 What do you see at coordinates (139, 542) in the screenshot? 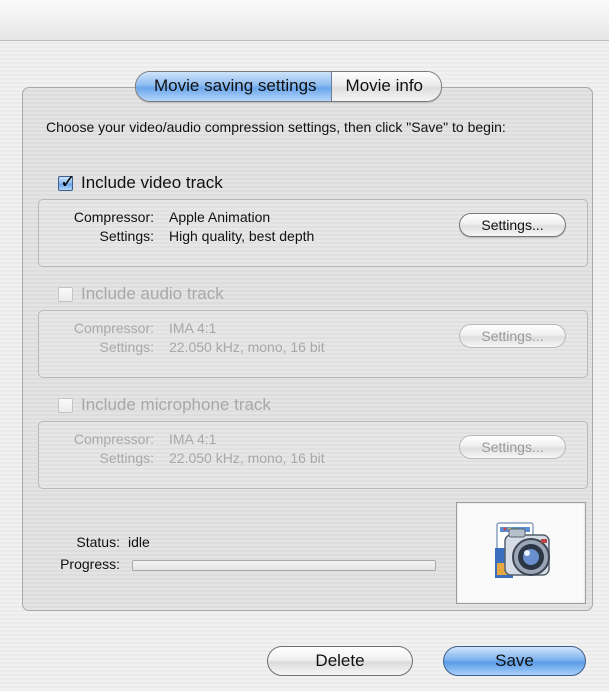
I see `status-value: idle` at bounding box center [139, 542].